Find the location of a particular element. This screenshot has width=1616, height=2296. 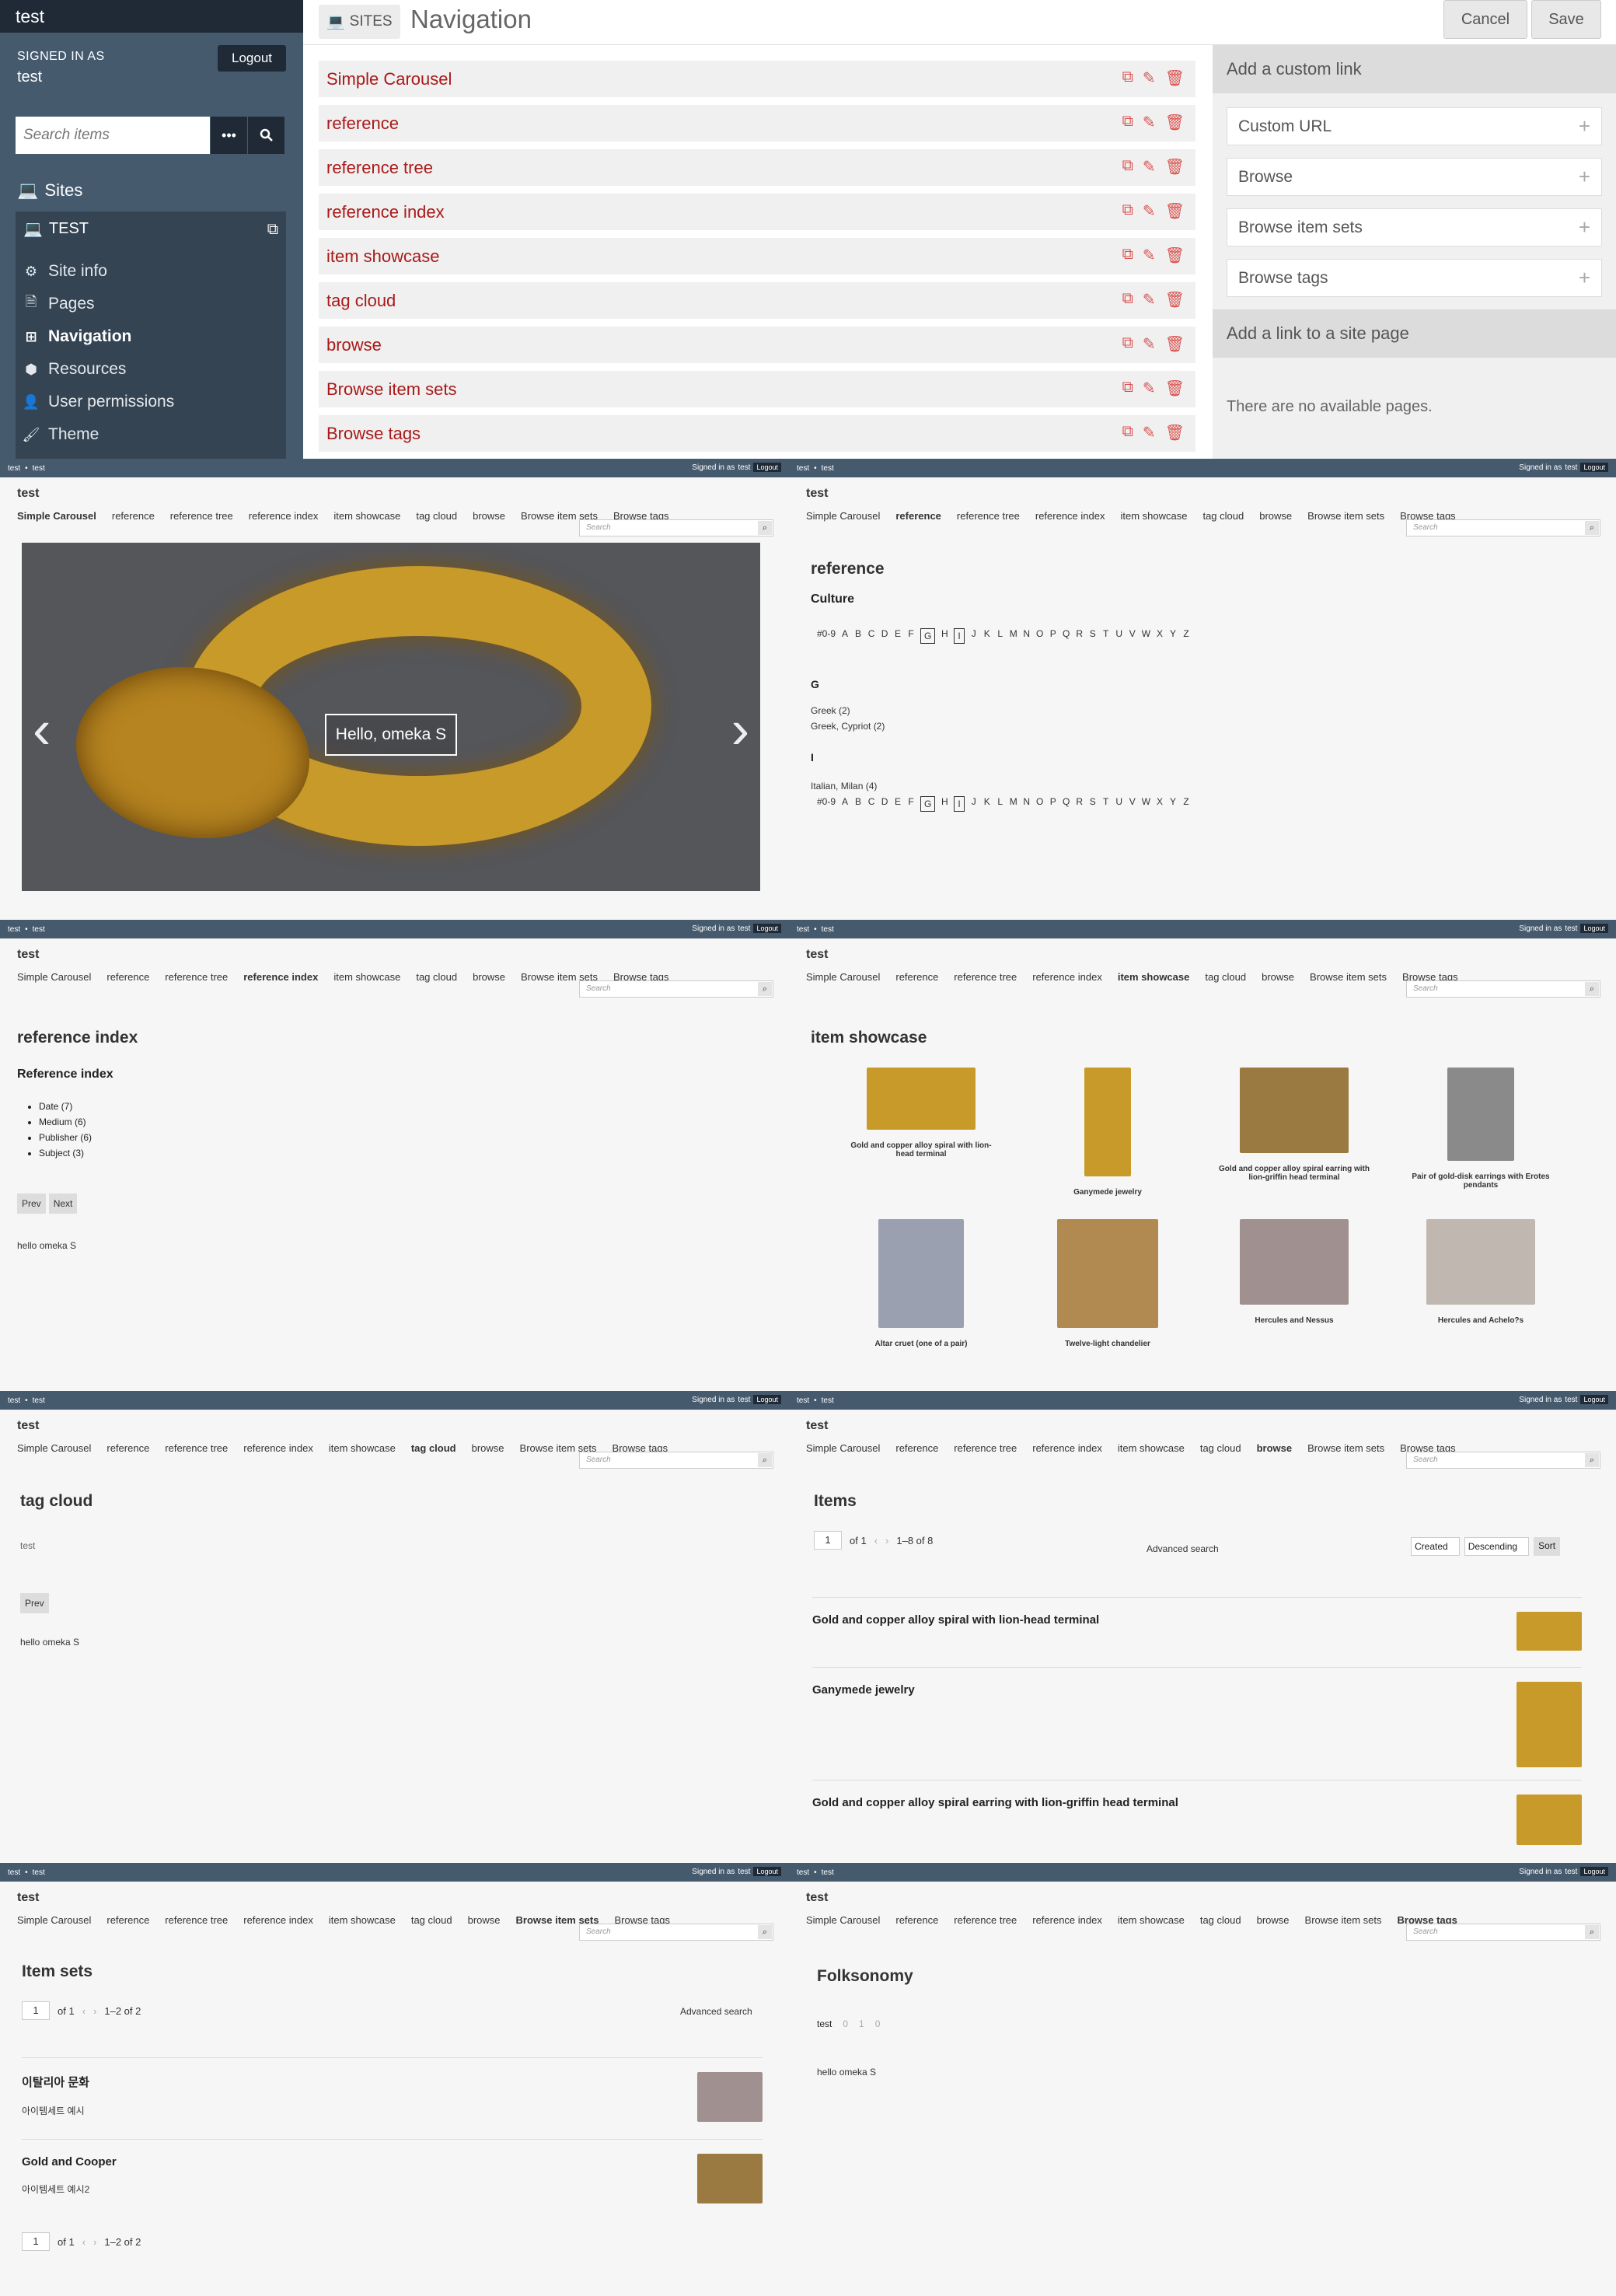

username: test is located at coordinates (29, 77).